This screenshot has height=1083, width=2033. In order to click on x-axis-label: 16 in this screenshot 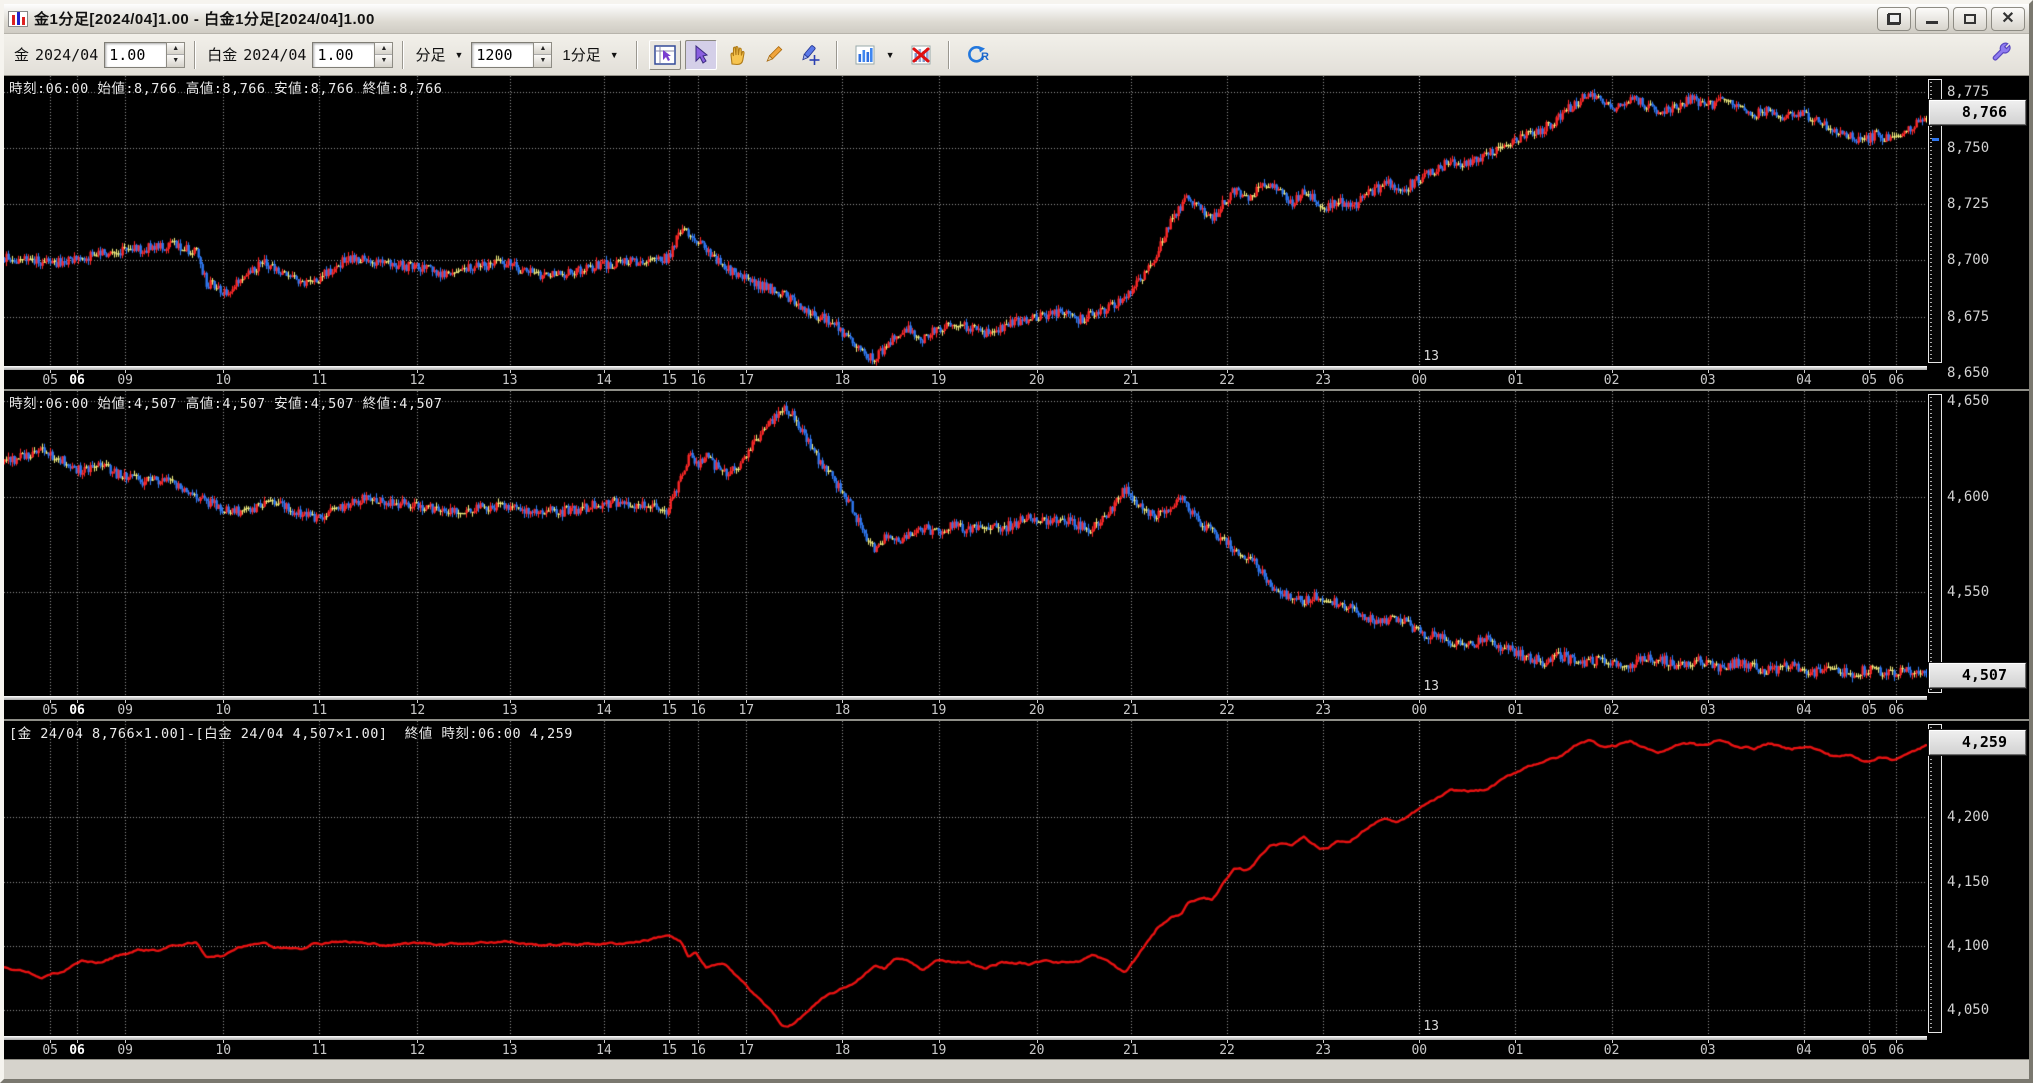, I will do `click(698, 710)`.